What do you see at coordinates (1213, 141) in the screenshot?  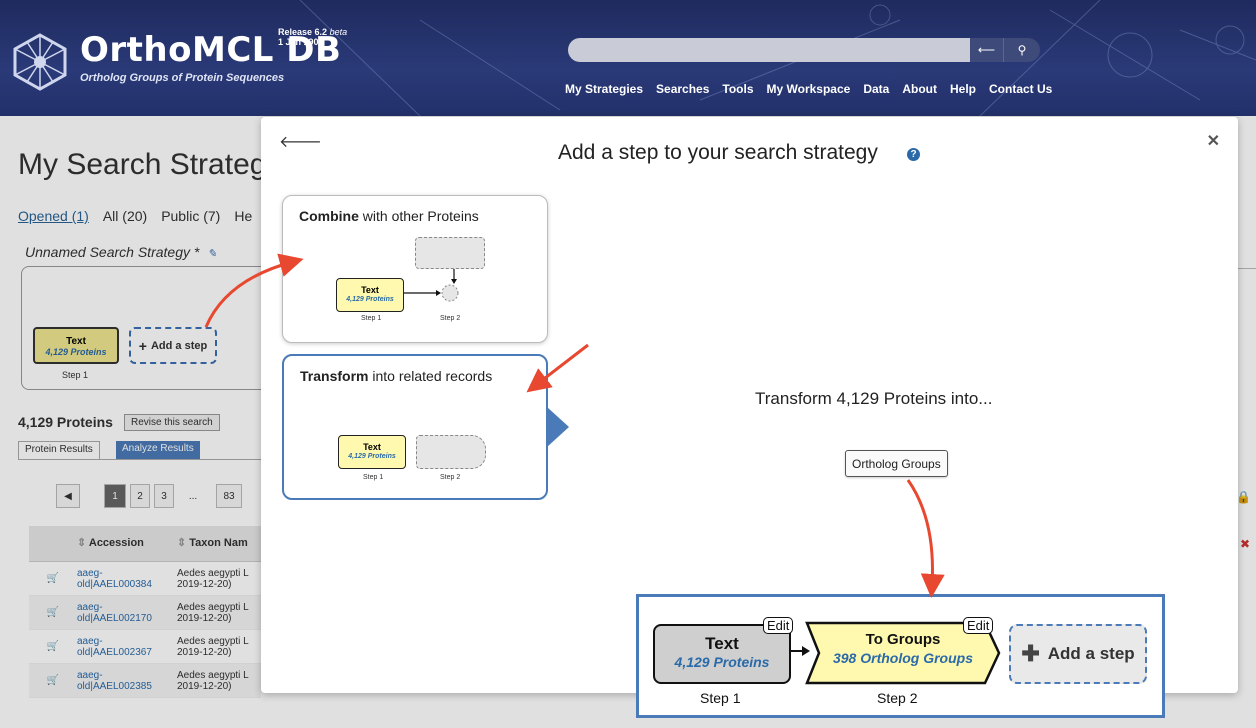 I see `close-icon: ✕` at bounding box center [1213, 141].